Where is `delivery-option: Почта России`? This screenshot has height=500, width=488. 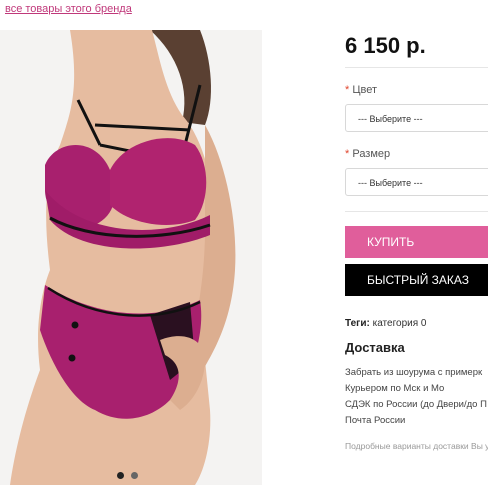 delivery-option: Почта России is located at coordinates (375, 420).